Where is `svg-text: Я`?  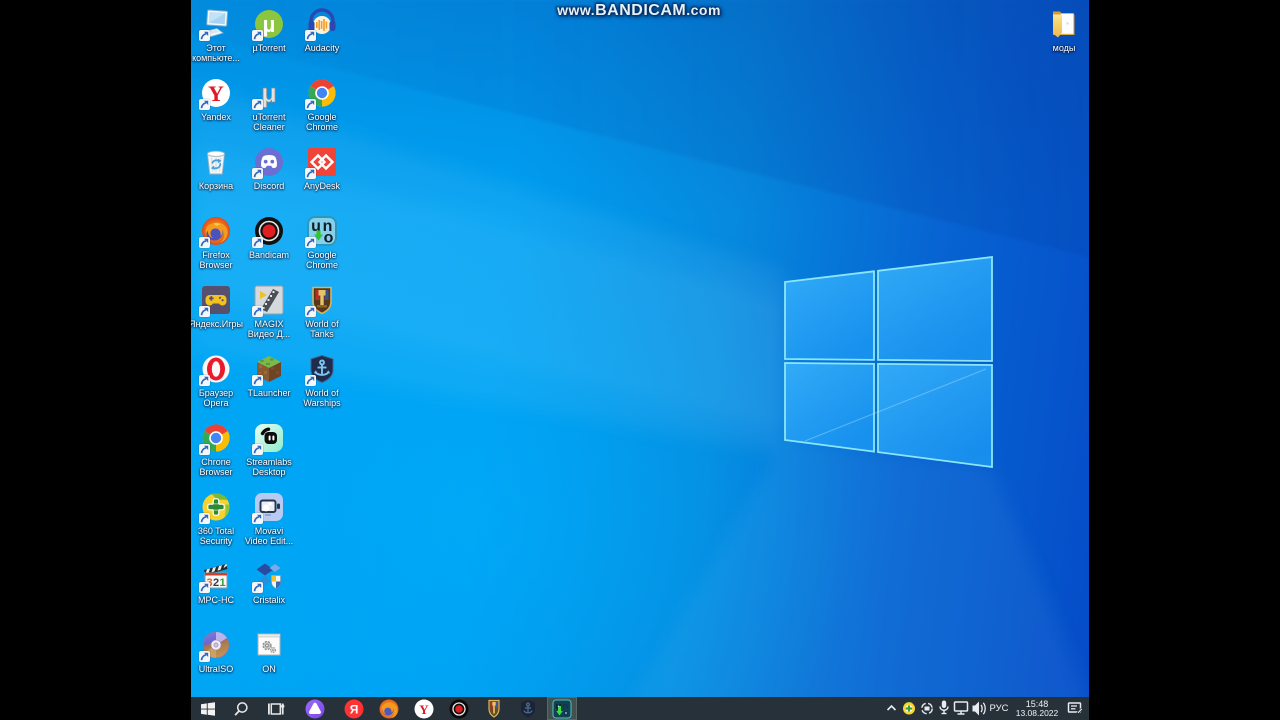
svg-text: Я is located at coordinates (354, 709).